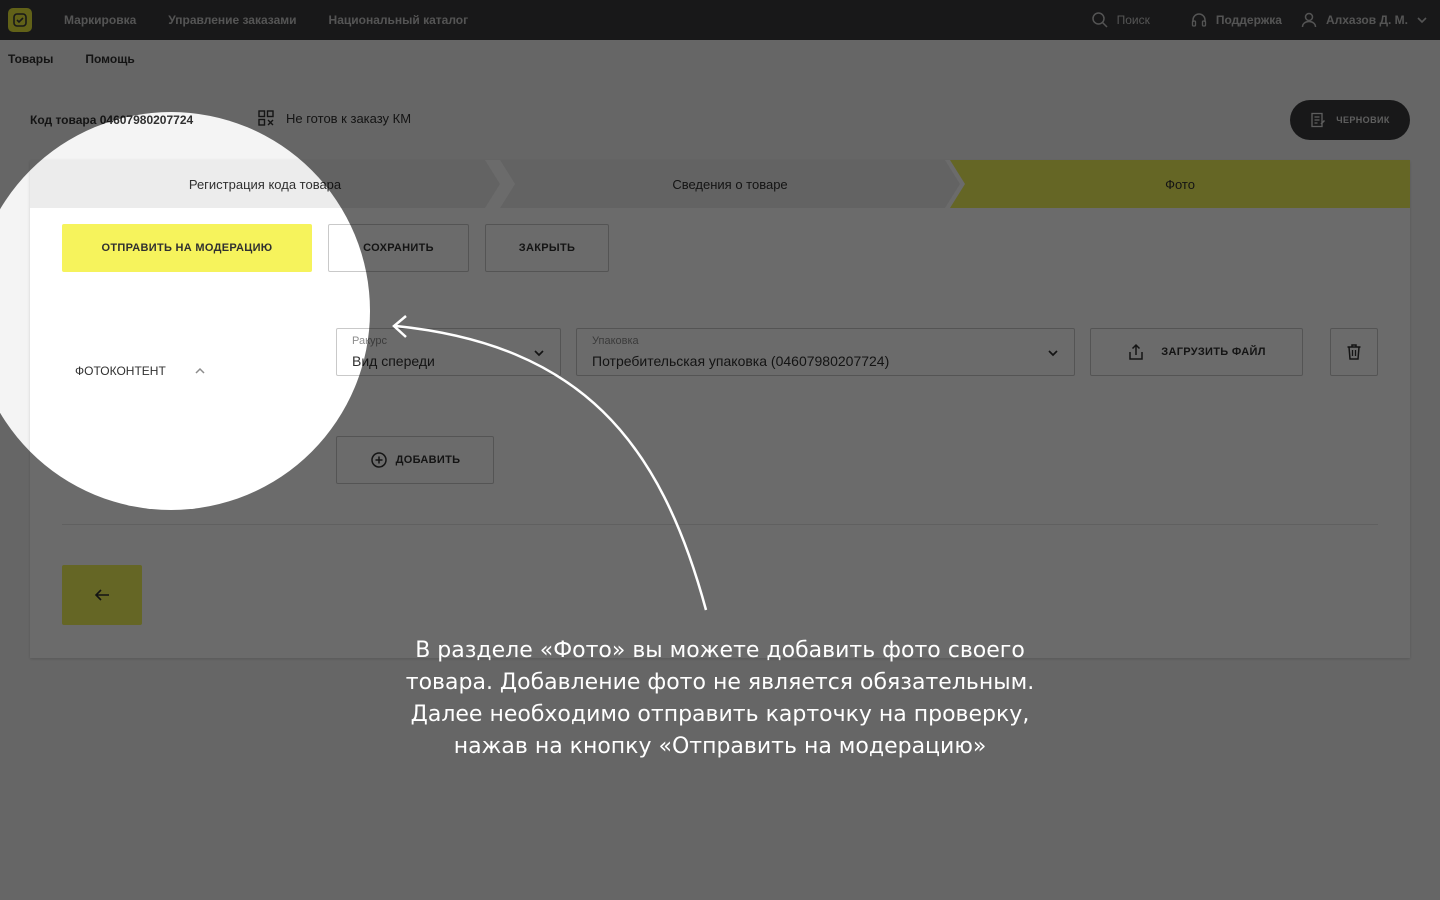  I want to click on step-registration: Регистрация кода товара, so click(265, 184).